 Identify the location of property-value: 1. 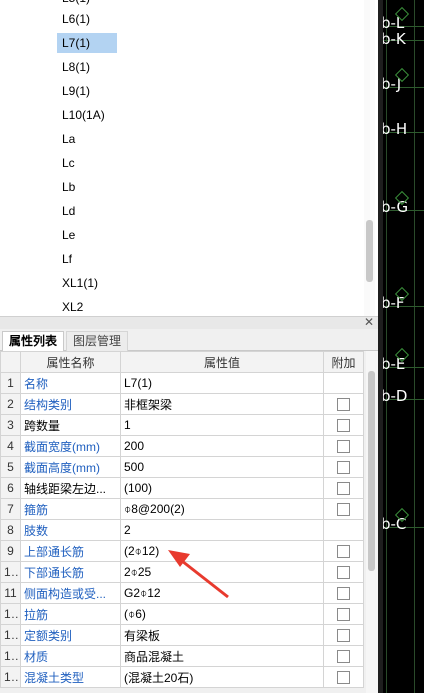
(222, 425).